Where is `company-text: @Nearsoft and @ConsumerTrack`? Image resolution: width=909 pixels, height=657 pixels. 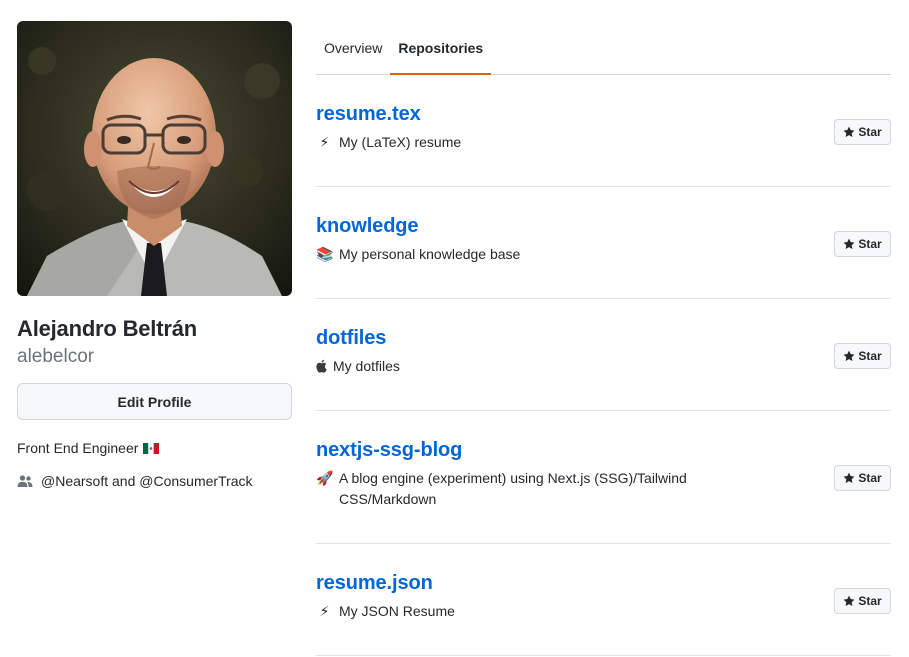 company-text: @Nearsoft and @ConsumerTrack is located at coordinates (147, 481).